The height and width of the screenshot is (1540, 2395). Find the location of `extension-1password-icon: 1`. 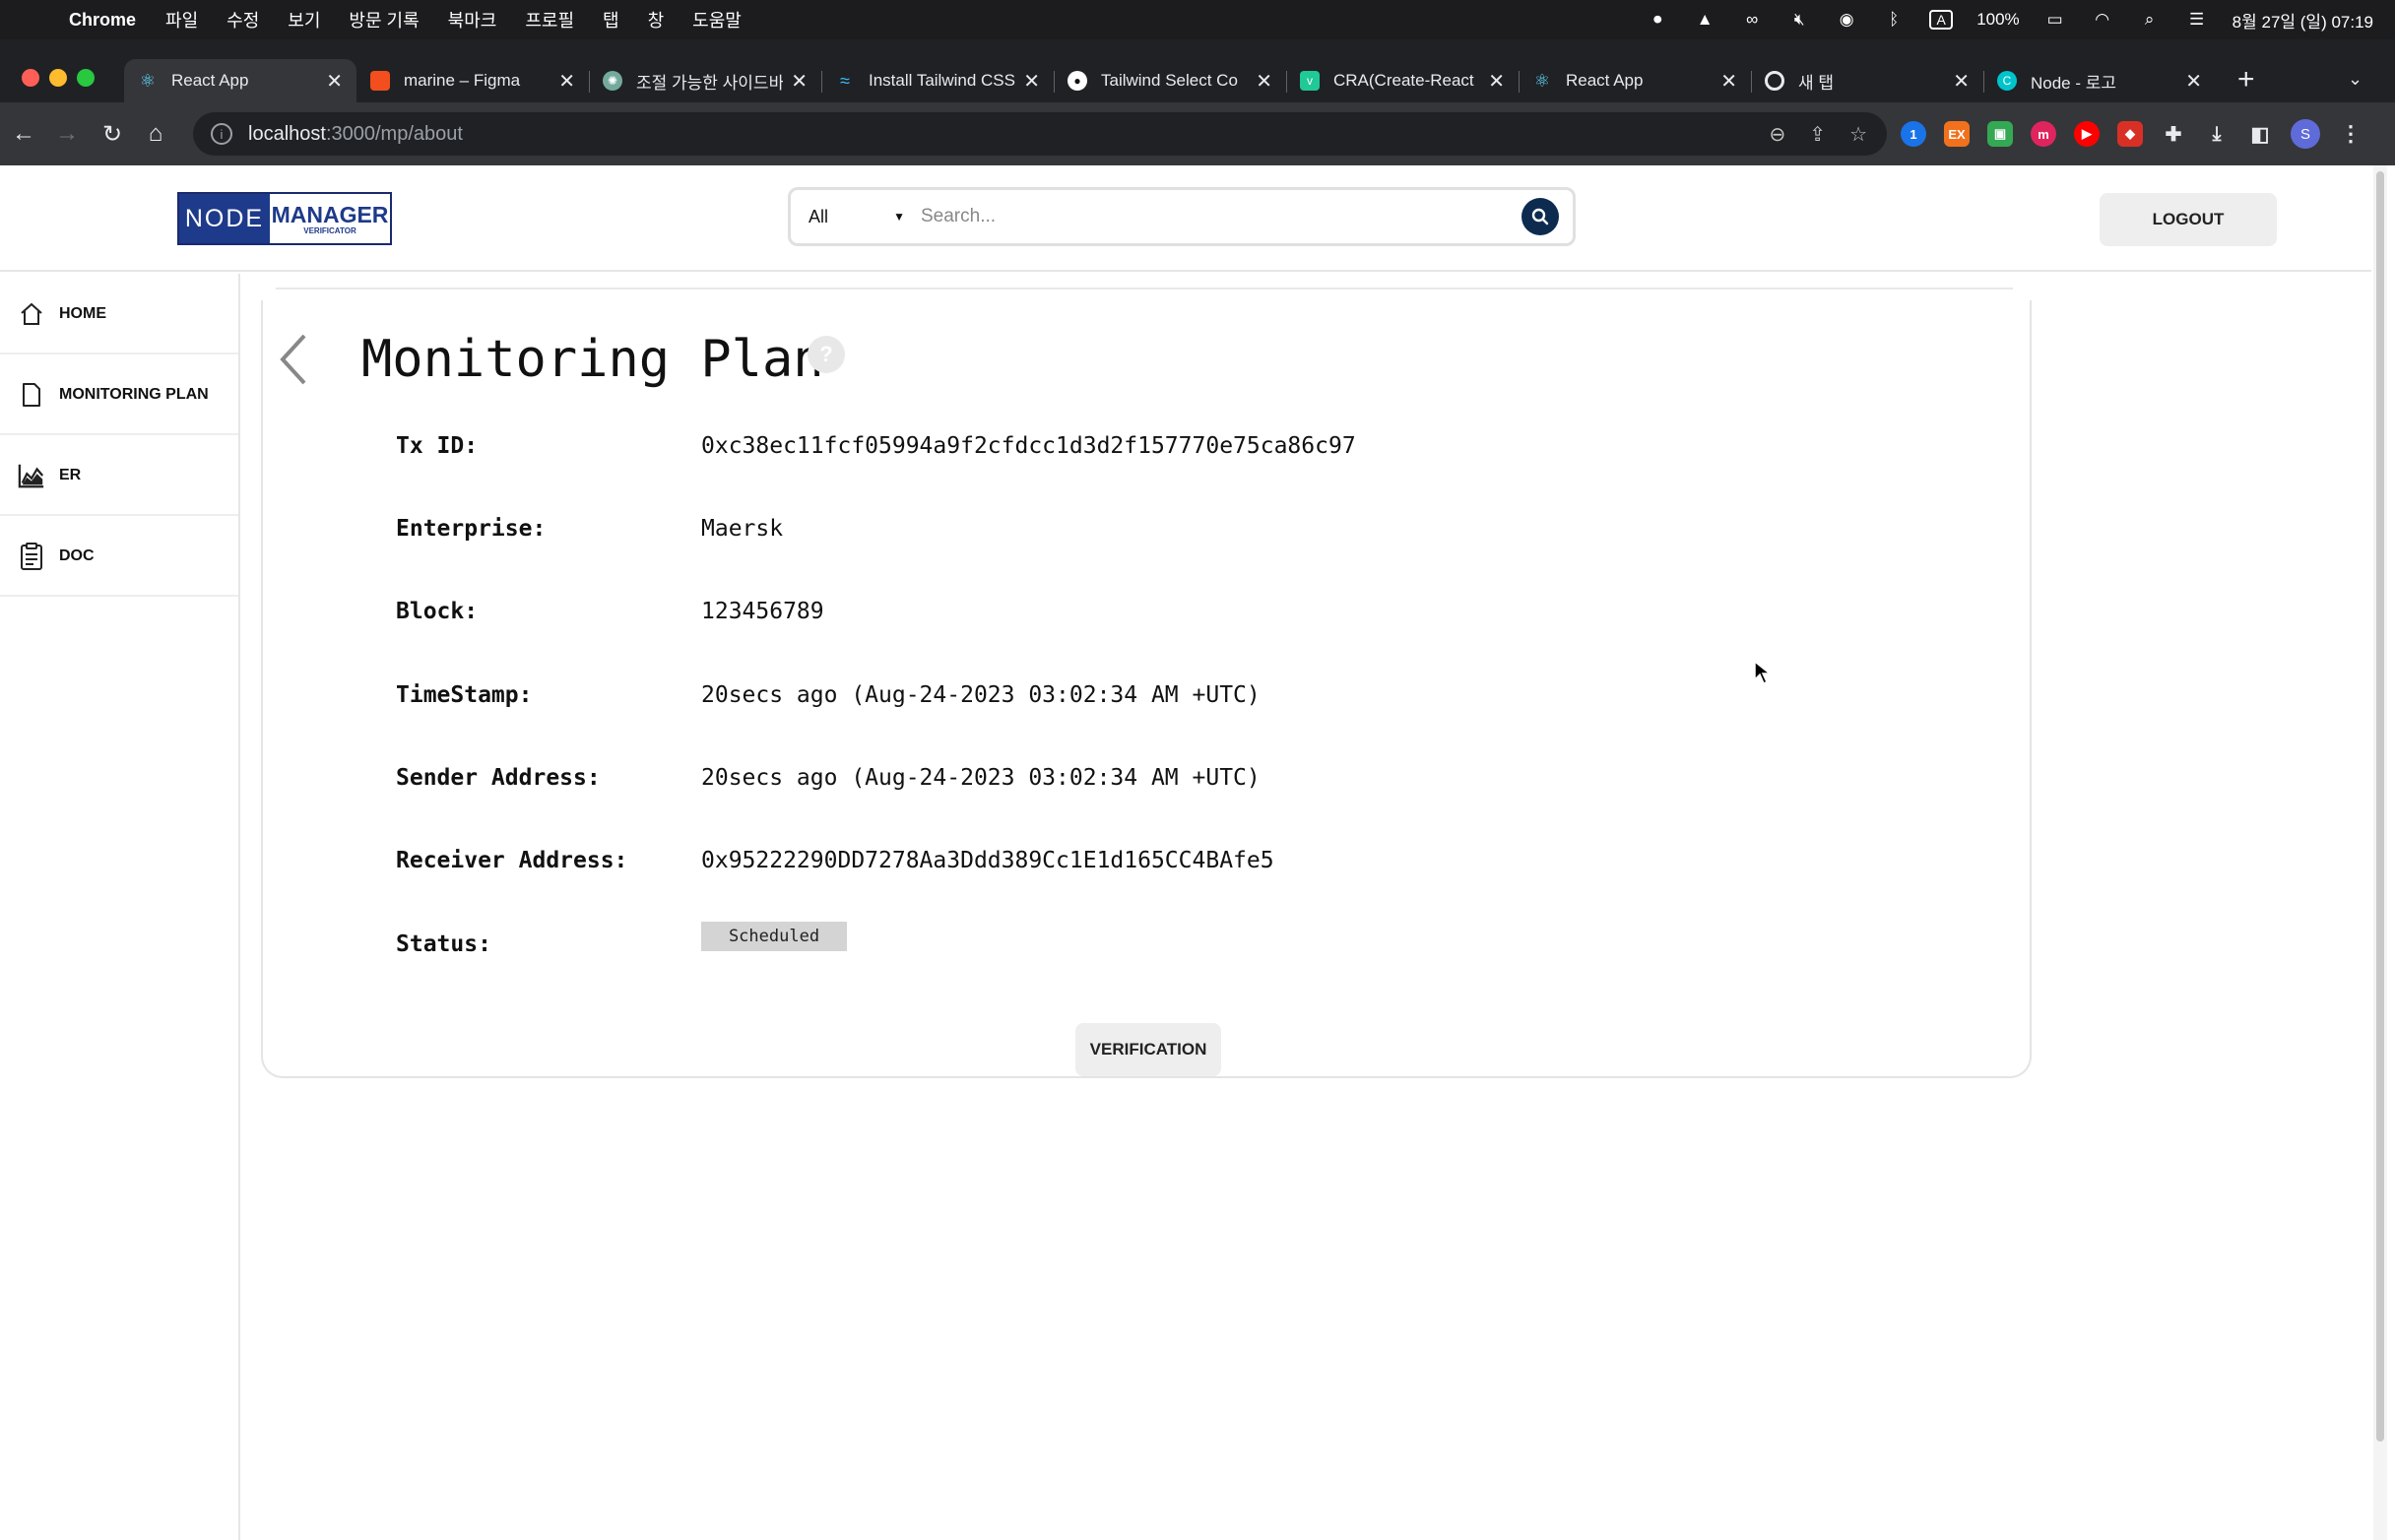

extension-1password-icon: 1 is located at coordinates (1914, 134).